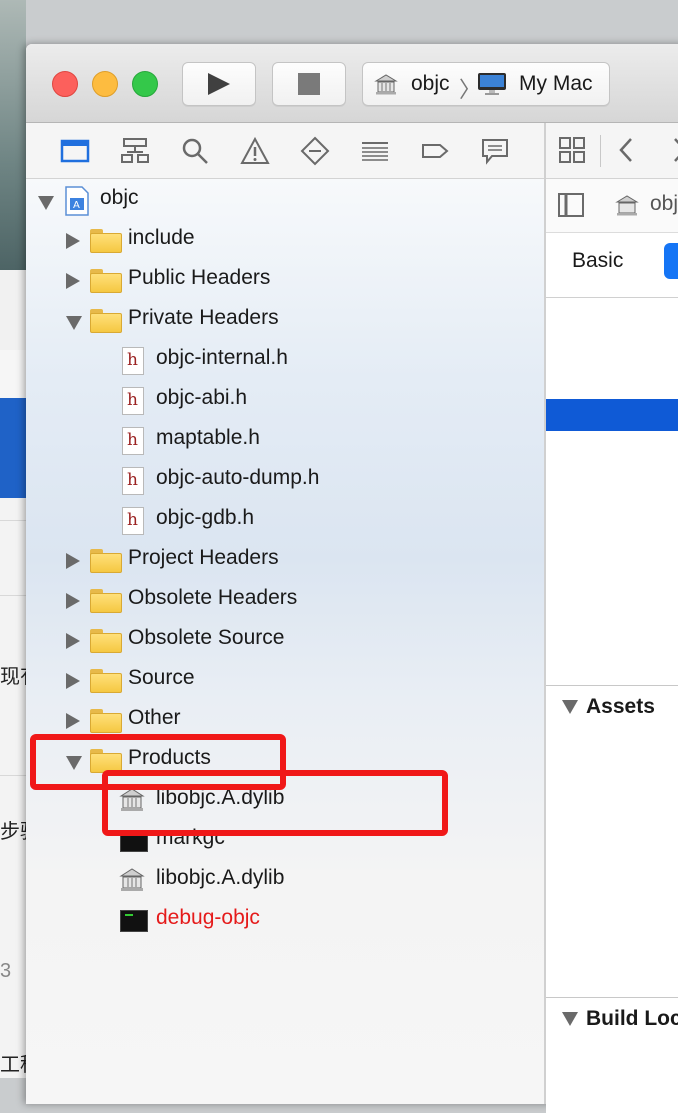 The width and height of the screenshot is (678, 1113). I want to click on svg-text: A, so click(76, 205).